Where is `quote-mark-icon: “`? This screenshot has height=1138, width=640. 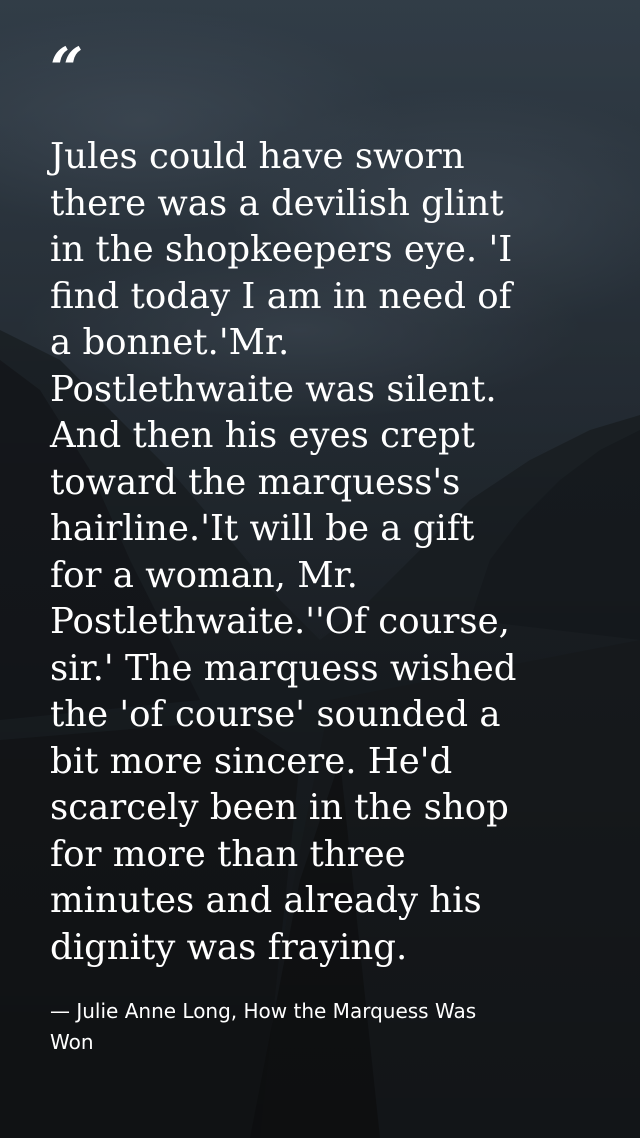
quote-mark-icon: “ is located at coordinates (67, 69).